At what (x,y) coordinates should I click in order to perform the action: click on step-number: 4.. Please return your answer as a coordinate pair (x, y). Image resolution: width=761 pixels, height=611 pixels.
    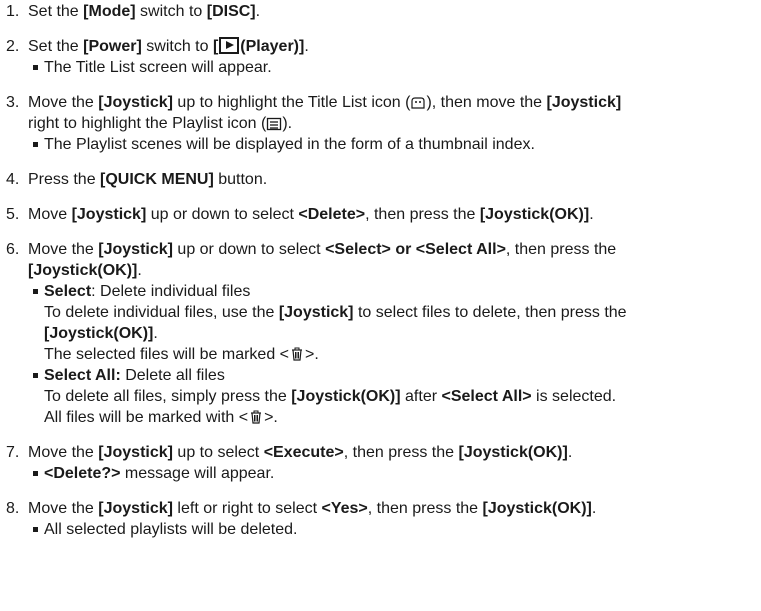
    Looking at the image, I should click on (13, 179).